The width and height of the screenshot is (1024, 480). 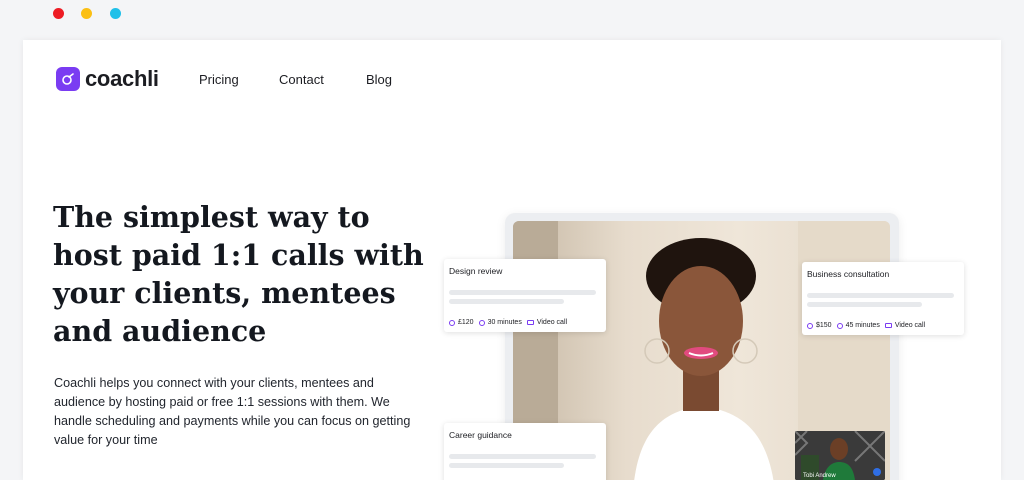 I want to click on window-titlebar, so click(x=512, y=20).